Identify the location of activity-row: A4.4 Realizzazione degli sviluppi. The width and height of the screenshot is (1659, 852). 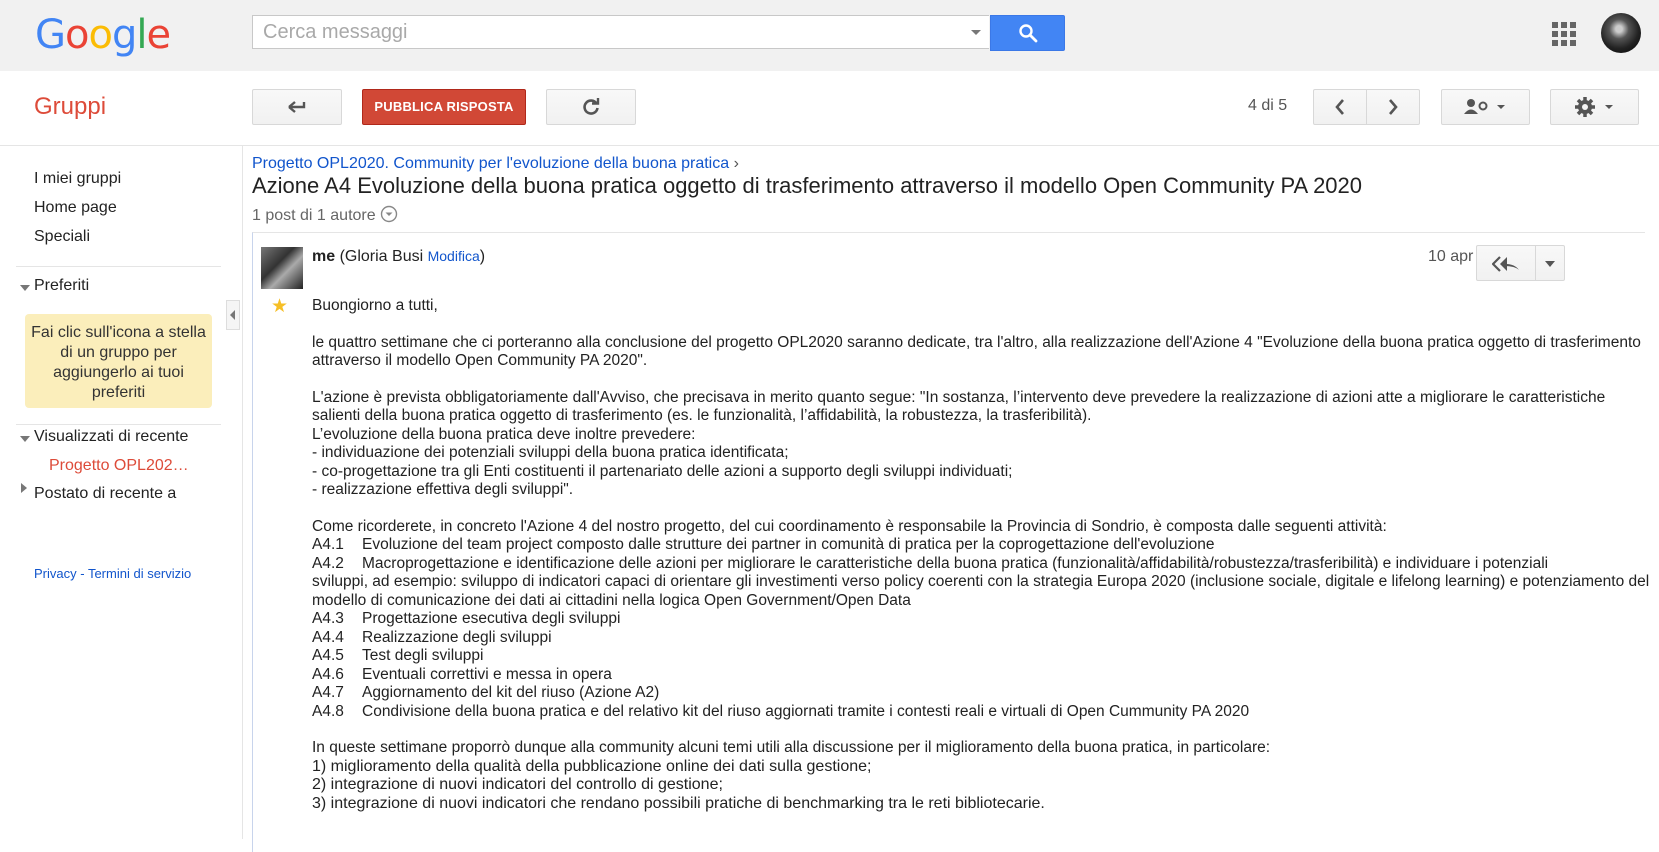
(982, 638).